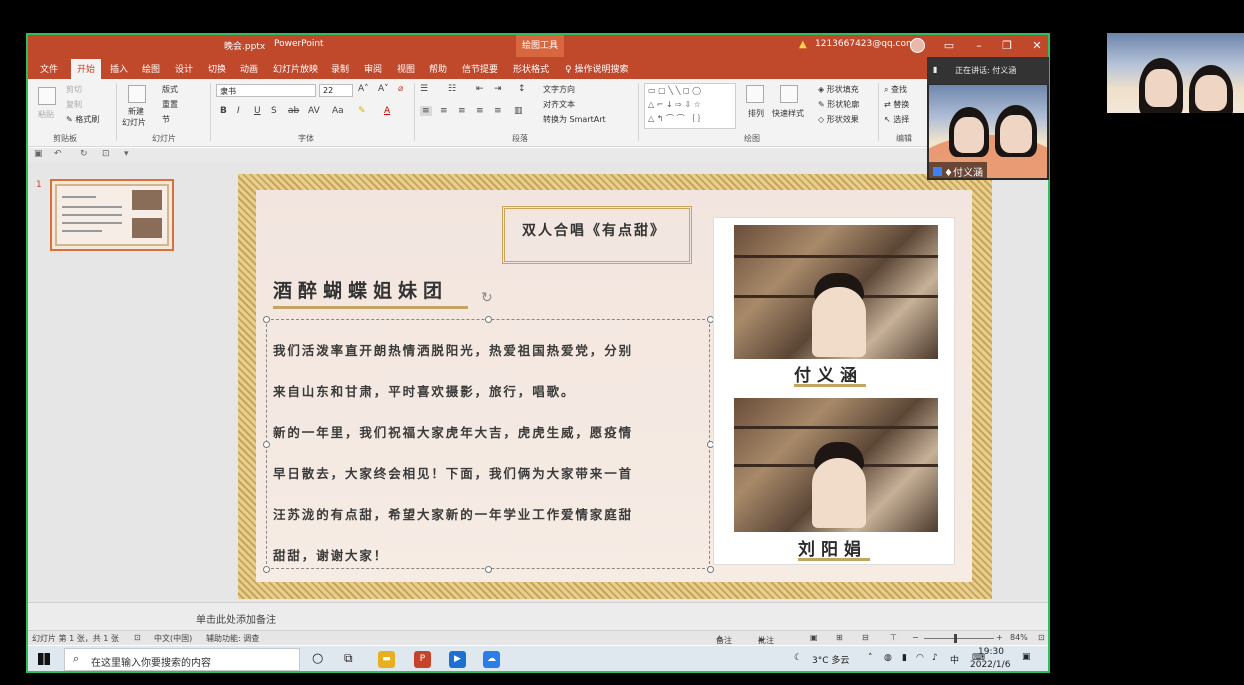 This screenshot has width=1244, height=685. What do you see at coordinates (340, 68) in the screenshot?
I see `tab-record: 录制` at bounding box center [340, 68].